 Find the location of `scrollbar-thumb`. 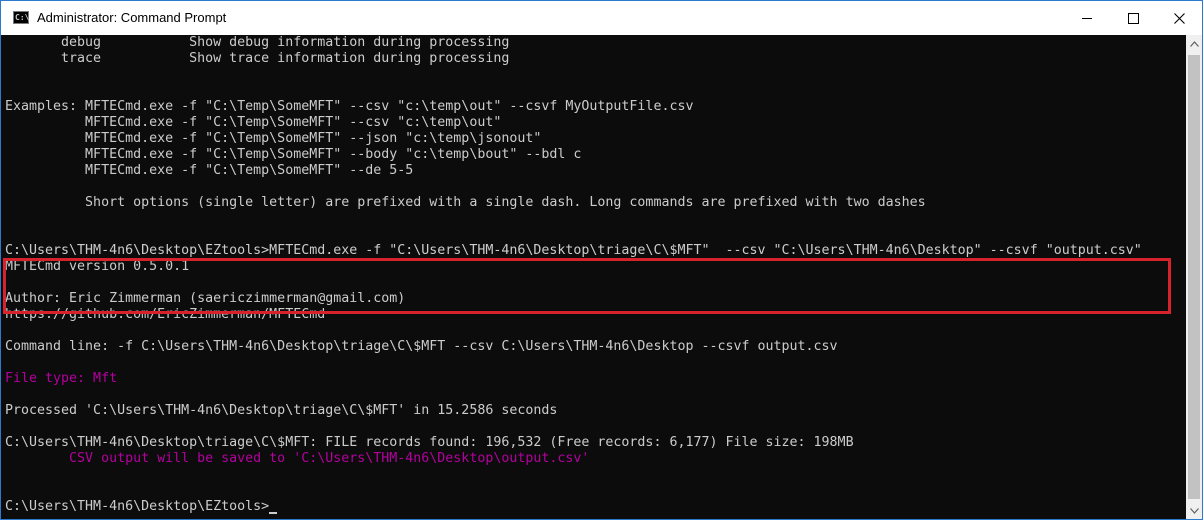

scrollbar-thumb is located at coordinates (1194, 277).